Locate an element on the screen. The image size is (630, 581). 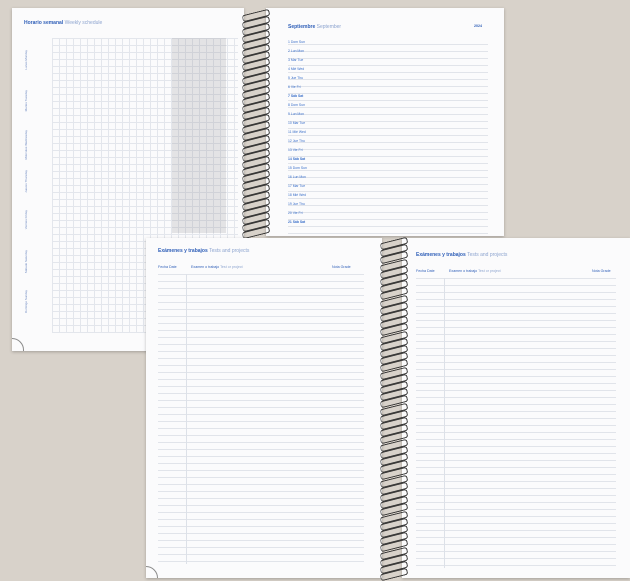
day-row: 14 Sáb Sat is located at coordinates (297, 159).